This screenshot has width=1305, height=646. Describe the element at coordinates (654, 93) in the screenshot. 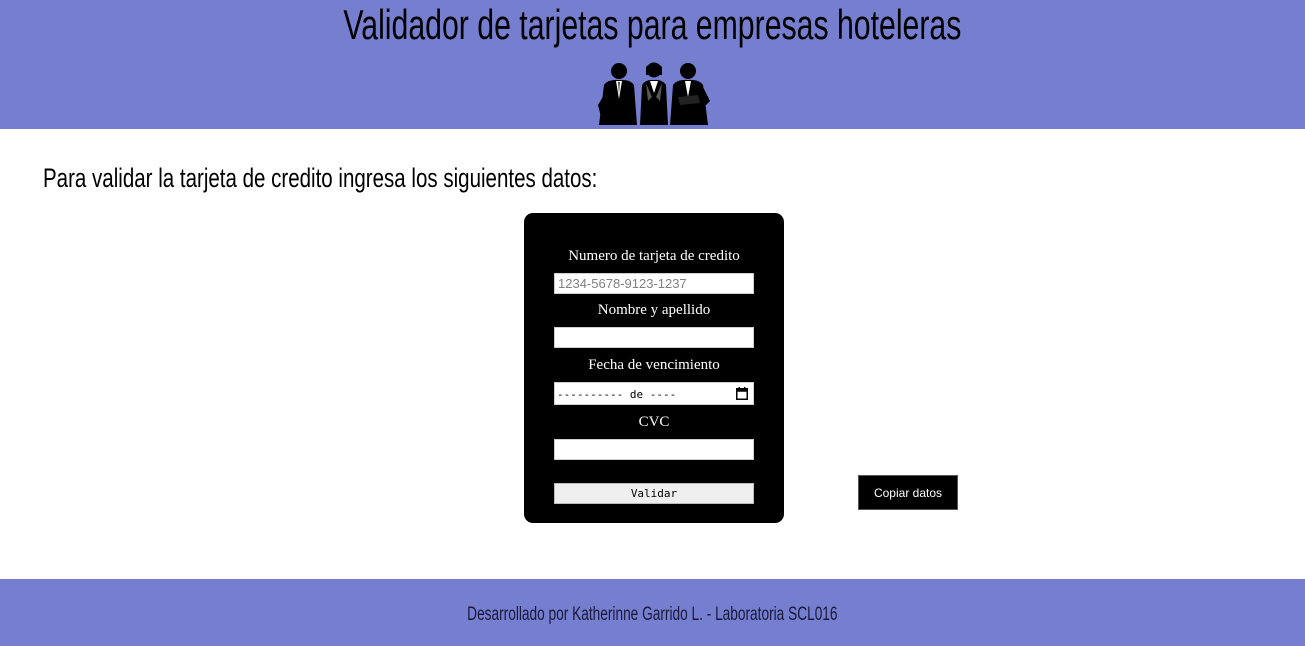

I see `business-people-icon` at that location.